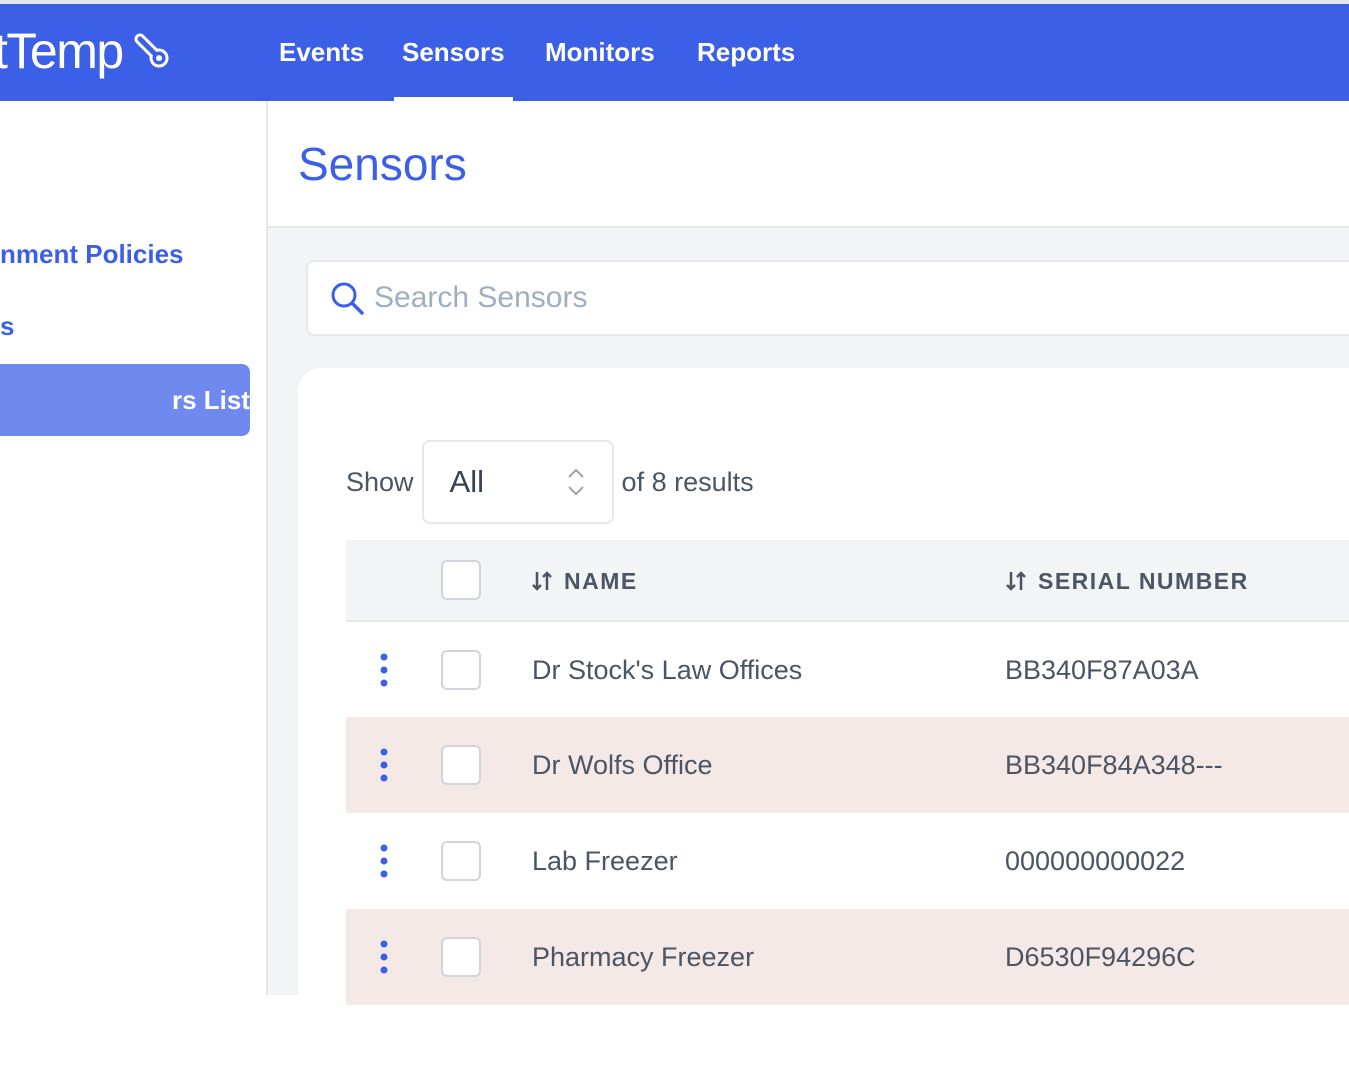 Image resolution: width=1349 pixels, height=1068 pixels. I want to click on sidebar-item-label: rs List, so click(210, 399).